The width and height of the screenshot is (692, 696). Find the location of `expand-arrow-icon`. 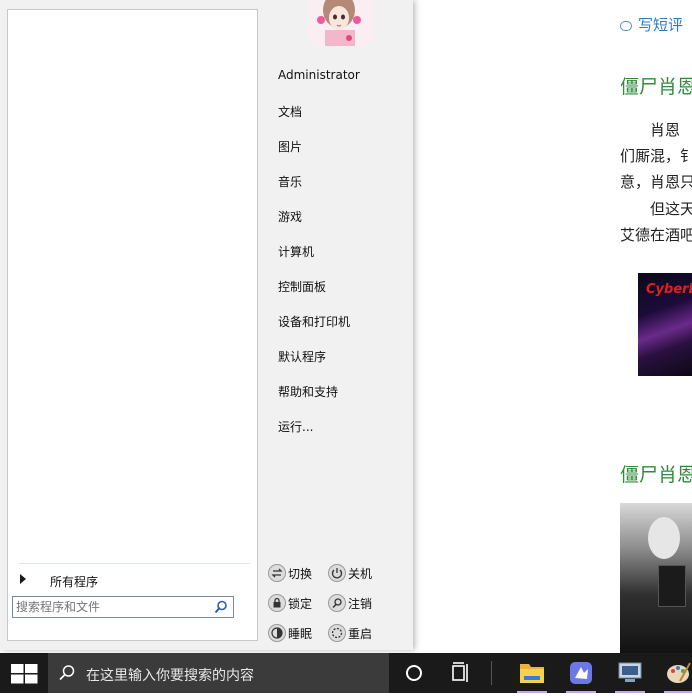

expand-arrow-icon is located at coordinates (23, 579).